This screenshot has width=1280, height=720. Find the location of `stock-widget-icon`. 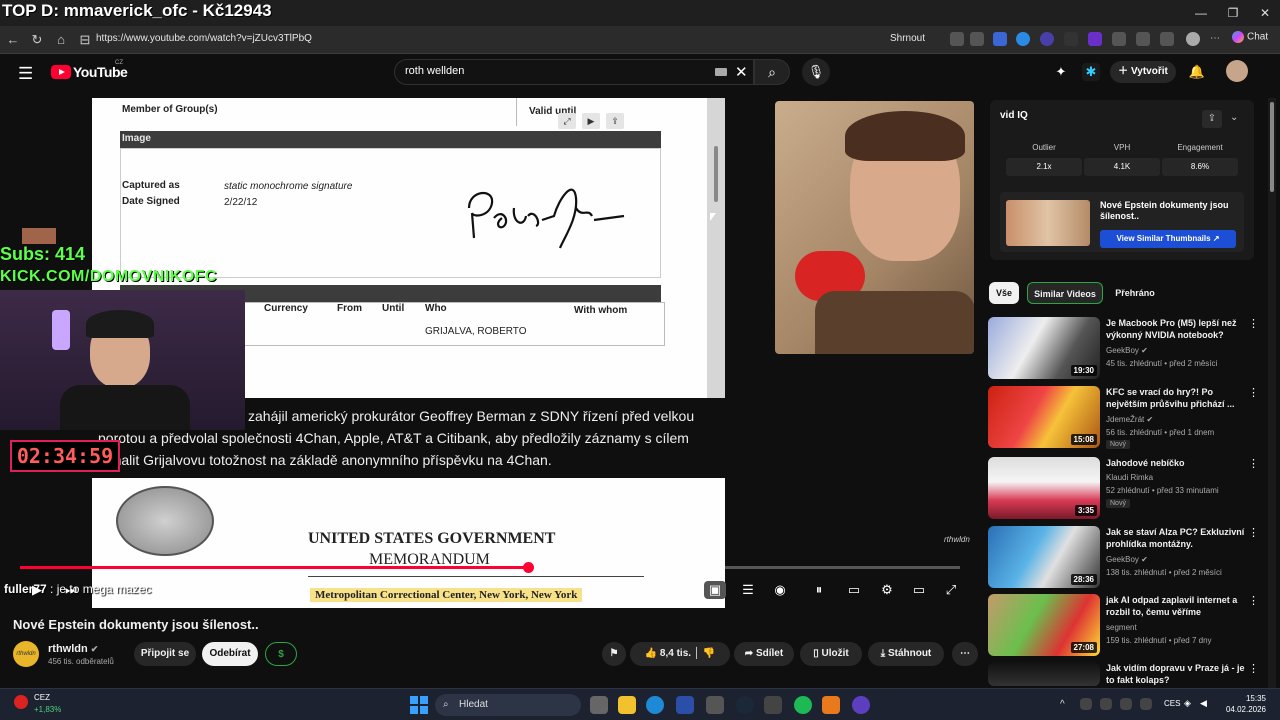

stock-widget-icon is located at coordinates (21, 702).